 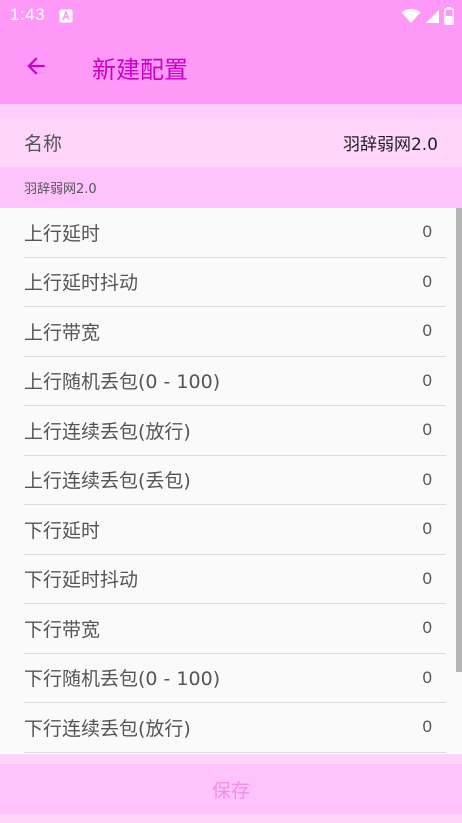 What do you see at coordinates (81, 580) in the screenshot?
I see `setting-label: 下行延时抖动` at bounding box center [81, 580].